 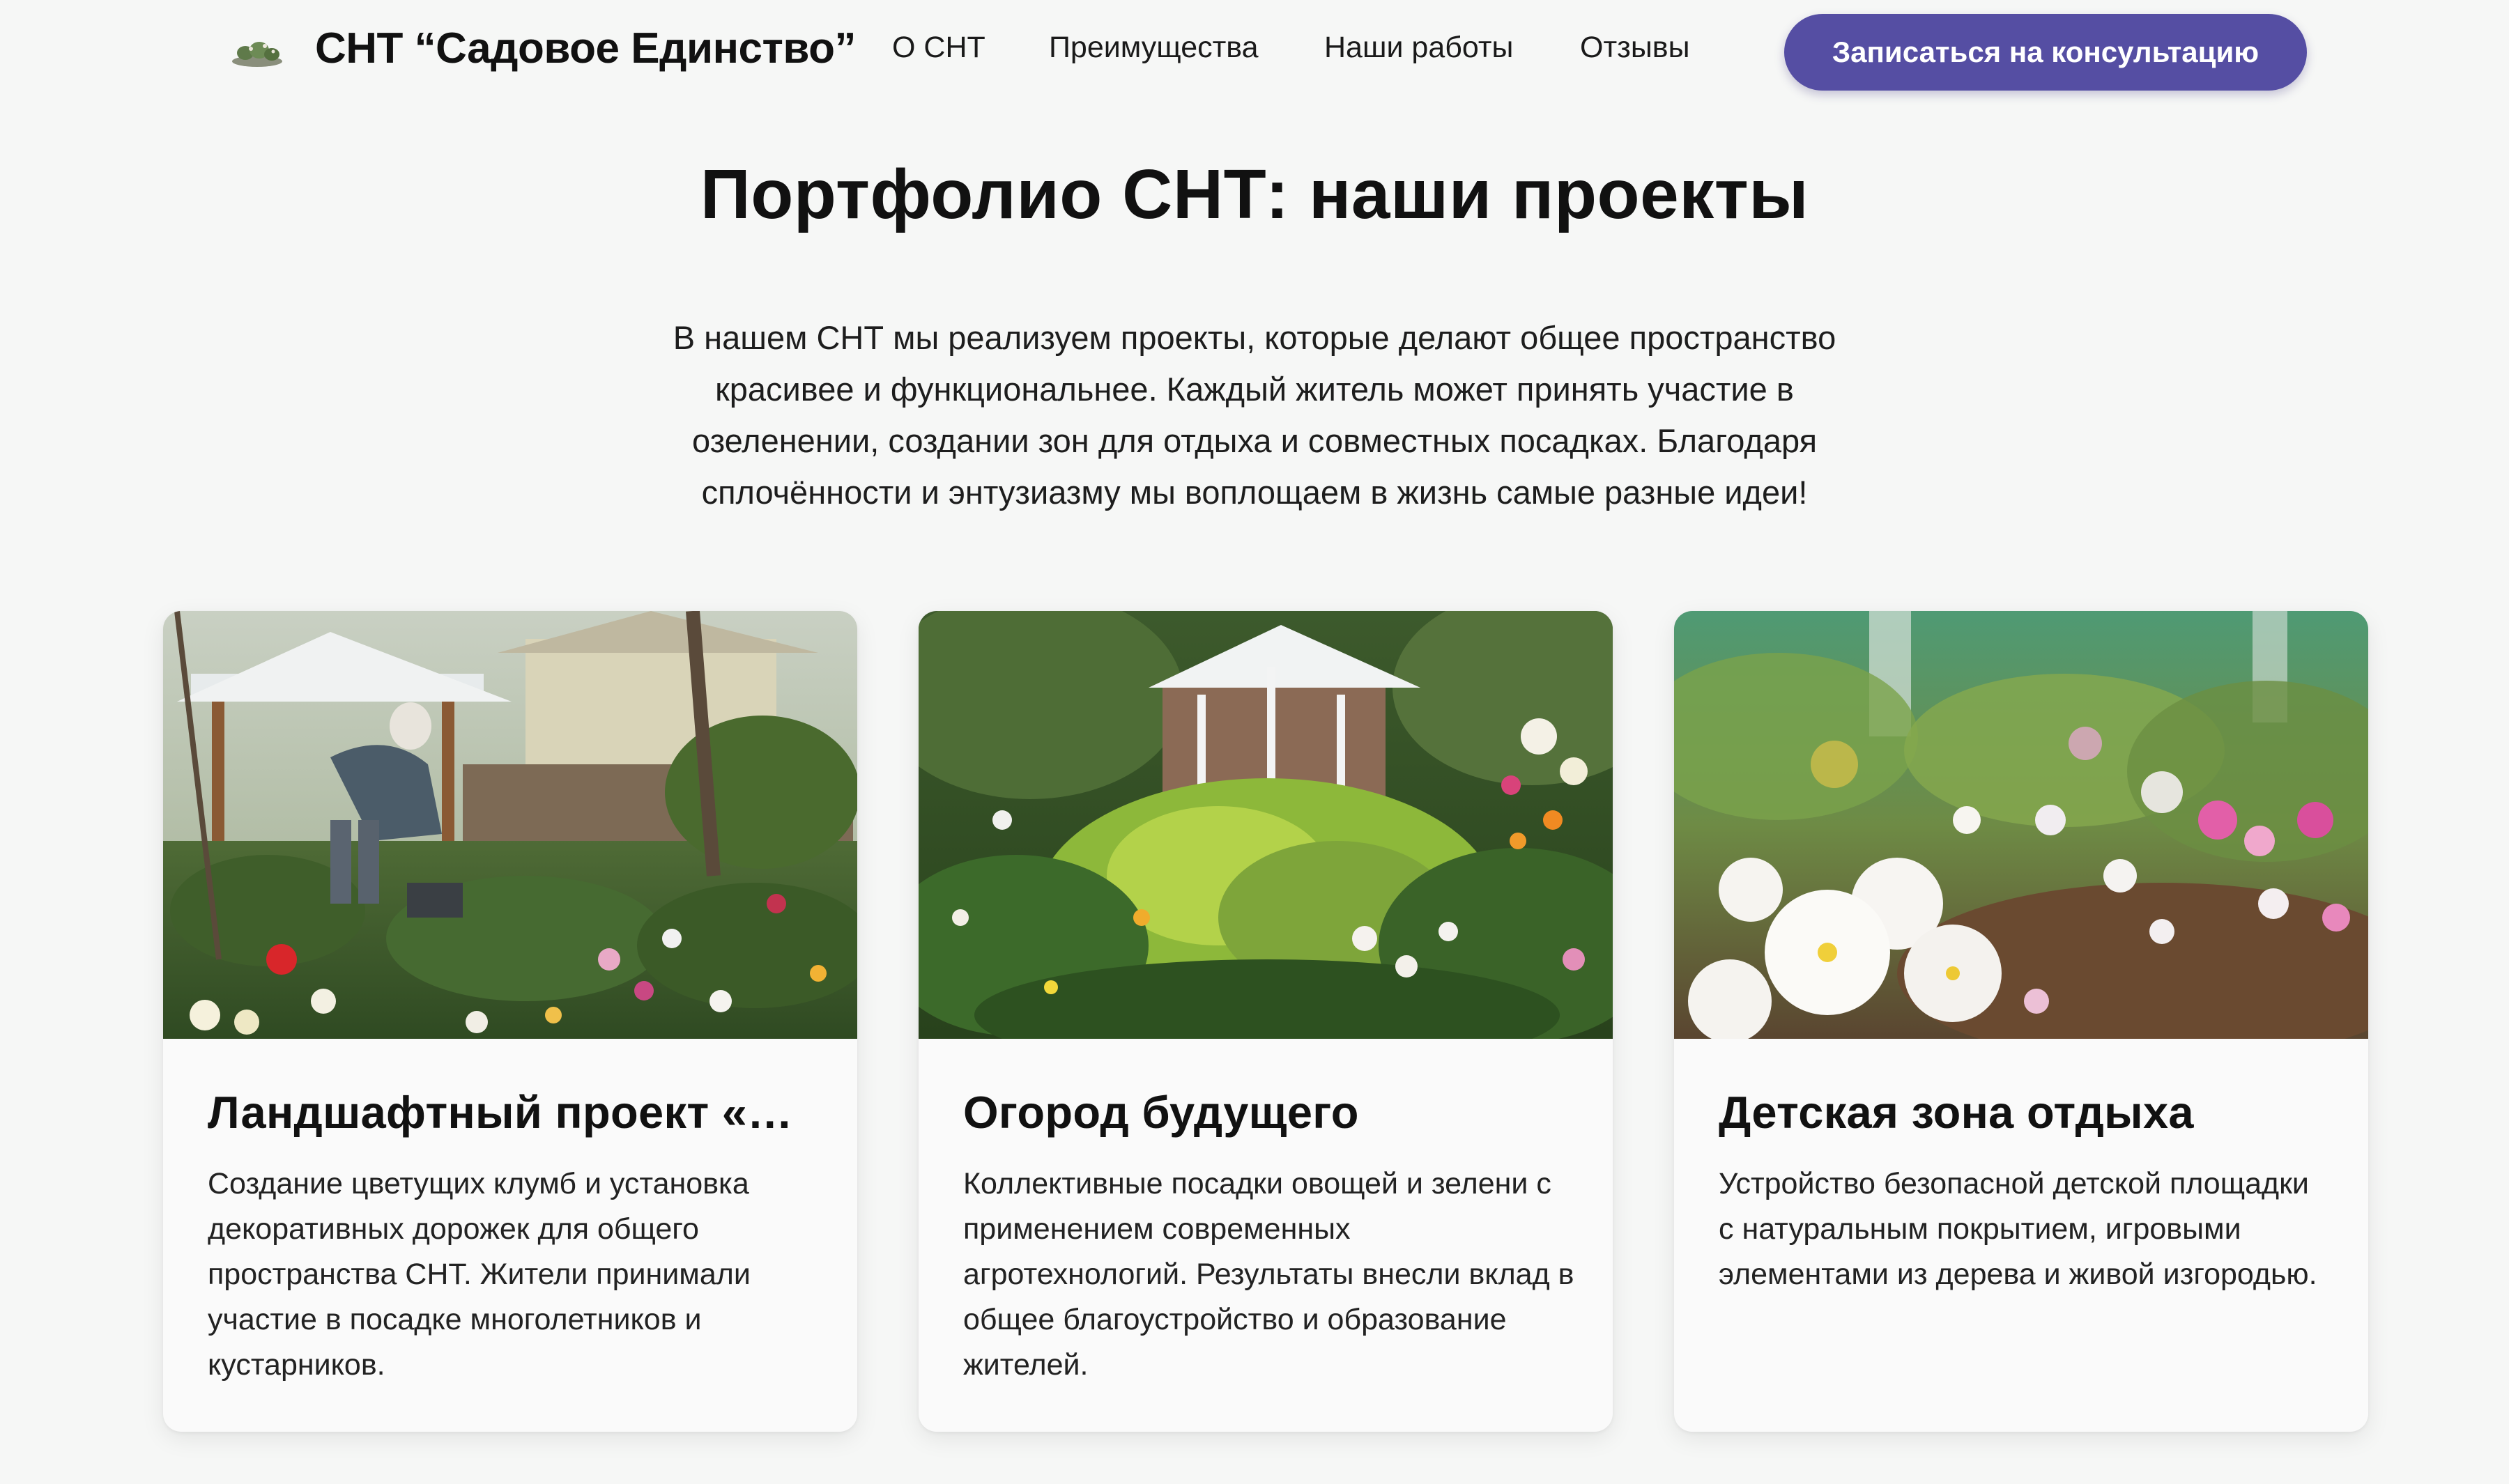 I want to click on page-title: Портфолио СНТ: наши проекты, so click(x=1254, y=194).